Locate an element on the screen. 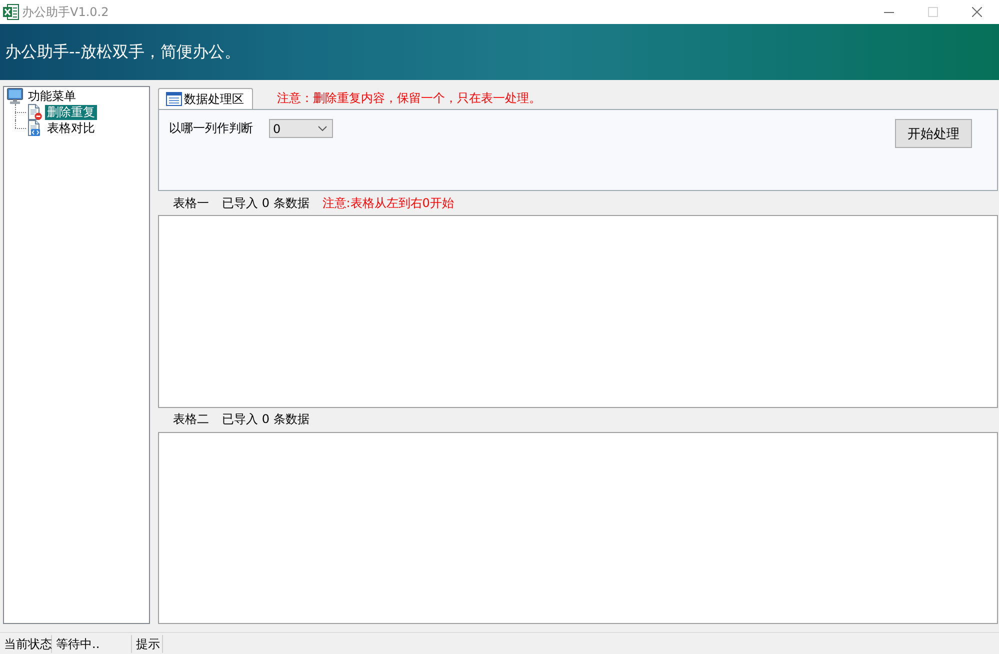 The height and width of the screenshot is (654, 999). close-icon is located at coordinates (977, 12).